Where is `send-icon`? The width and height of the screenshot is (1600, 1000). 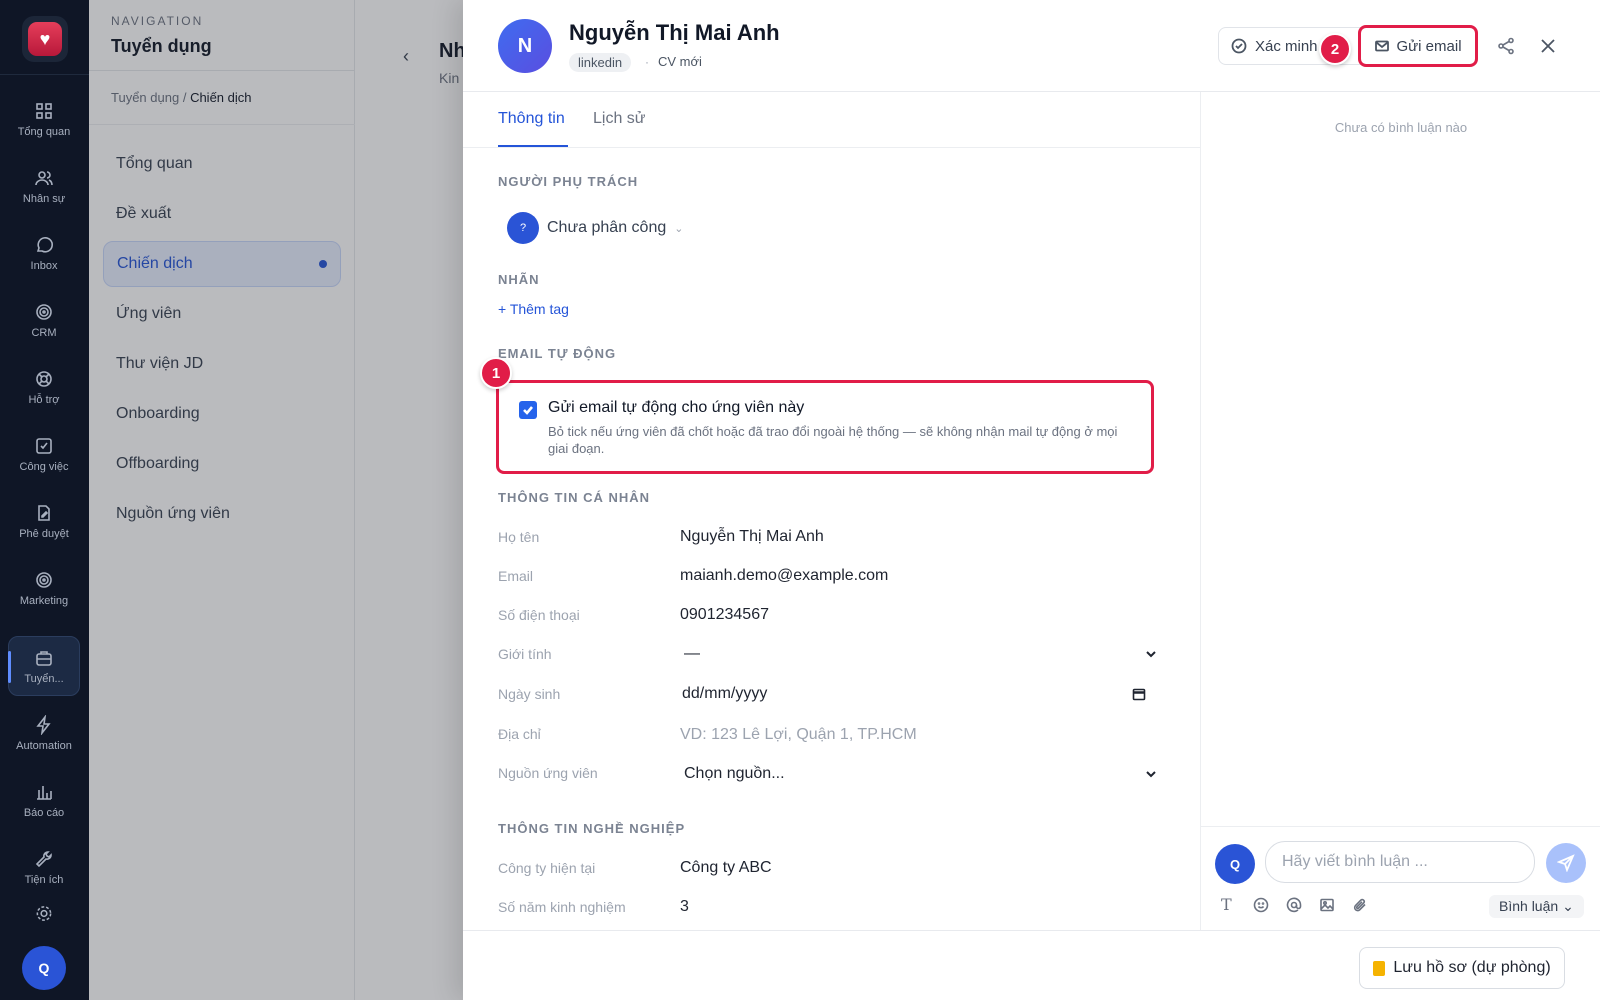 send-icon is located at coordinates (1566, 863).